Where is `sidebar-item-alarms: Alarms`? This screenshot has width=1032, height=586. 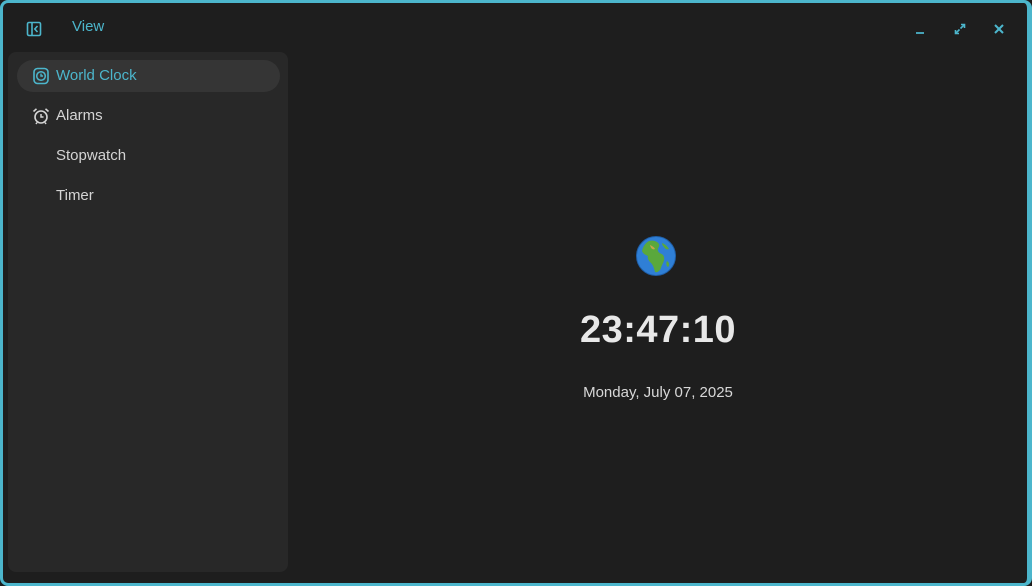
sidebar-item-alarms: Alarms is located at coordinates (148, 116).